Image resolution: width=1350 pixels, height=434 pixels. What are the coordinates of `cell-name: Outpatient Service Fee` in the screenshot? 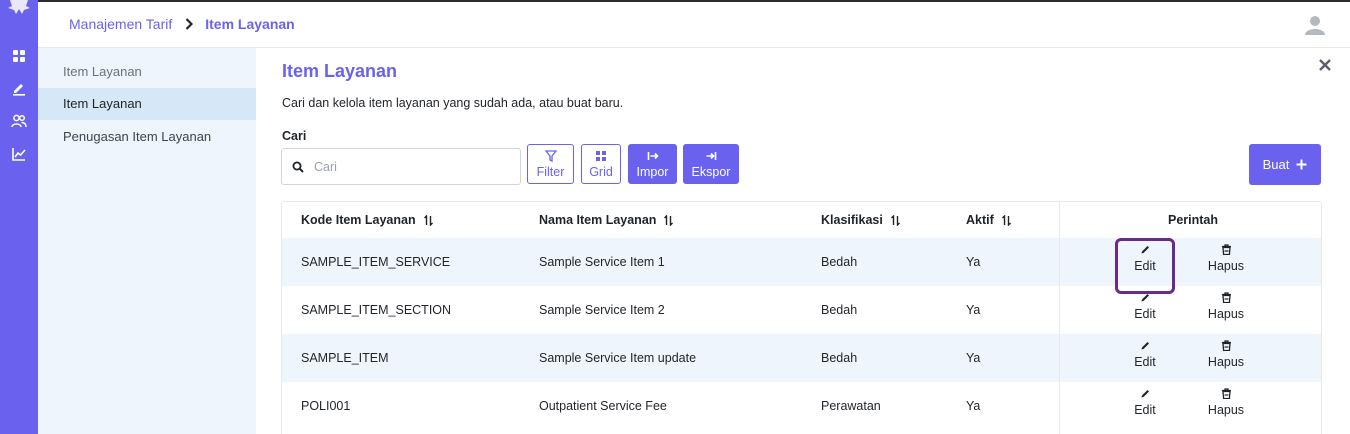 It's located at (603, 406).